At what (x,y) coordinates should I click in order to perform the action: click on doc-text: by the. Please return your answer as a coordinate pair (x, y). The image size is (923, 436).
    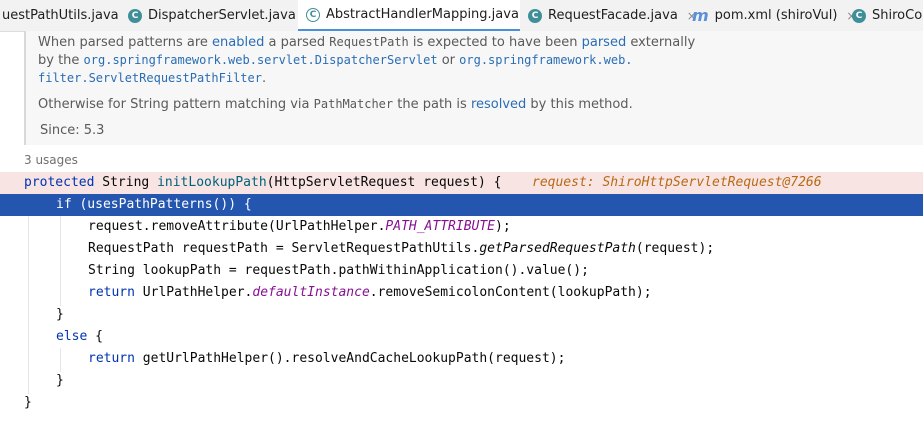
    Looking at the image, I should click on (61, 60).